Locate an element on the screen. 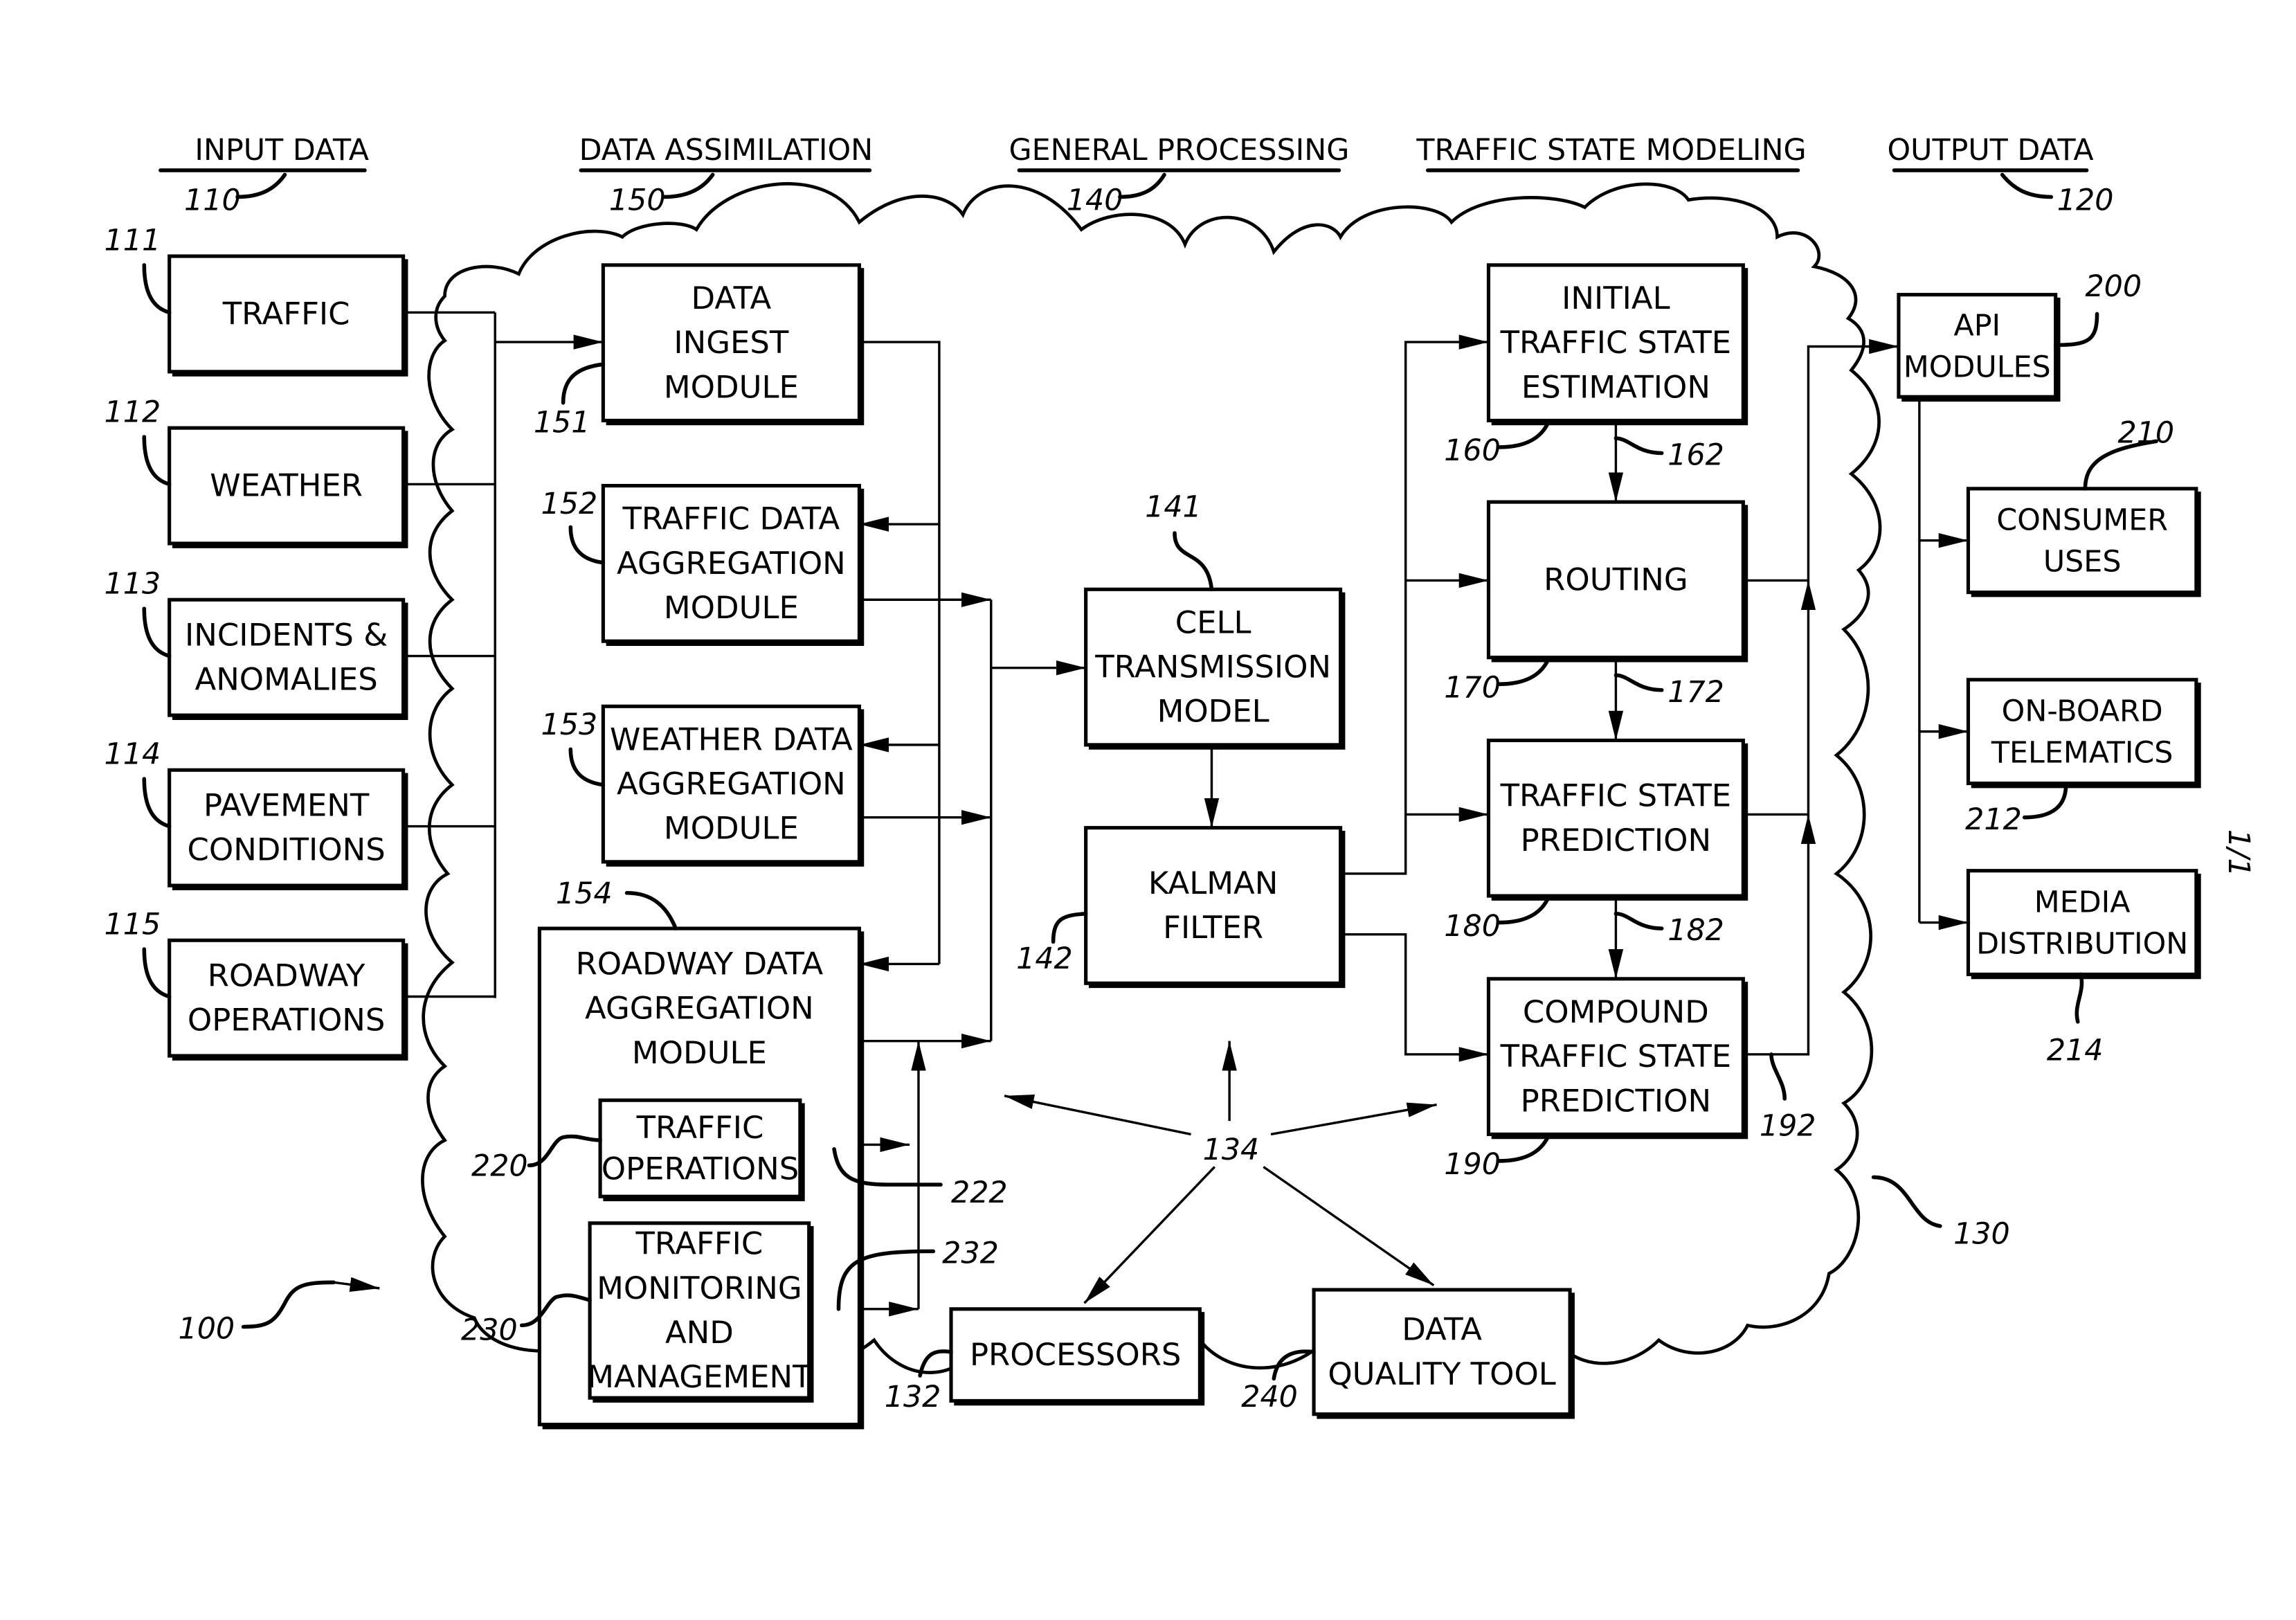 Image resolution: width=2296 pixels, height=1620 pixels. assimilation-box-151-label: INGEST is located at coordinates (731, 342).